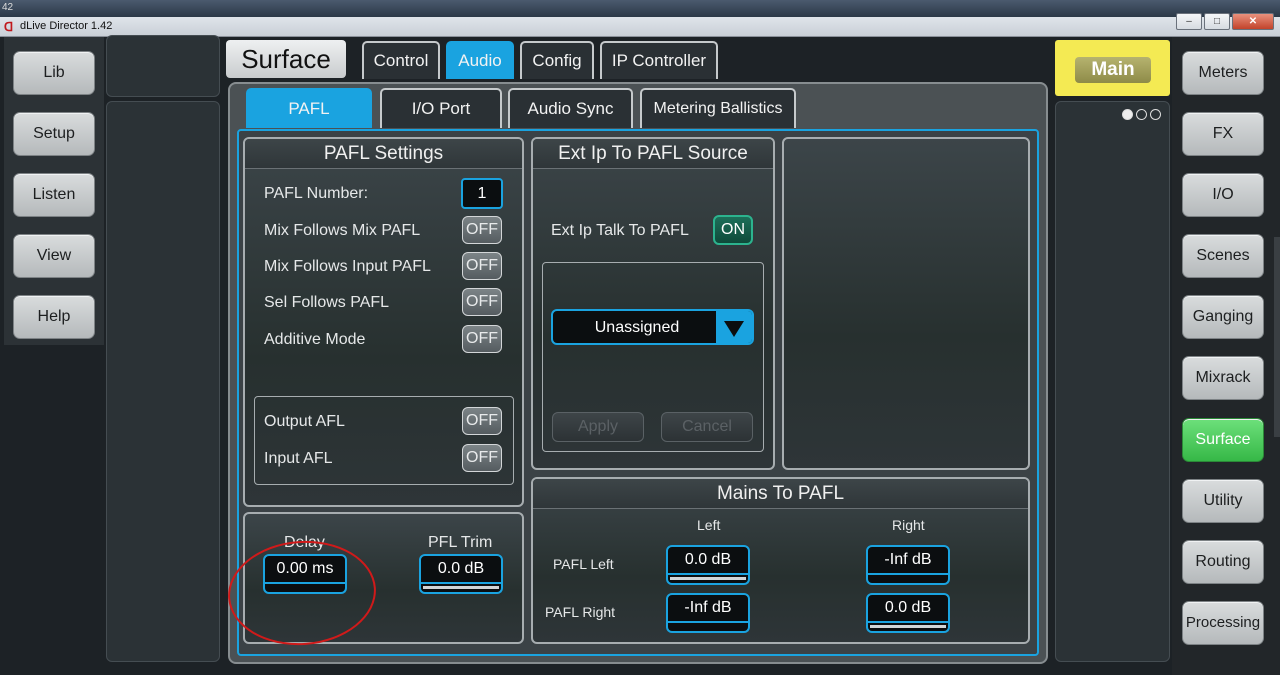 This screenshot has width=1280, height=675. Describe the element at coordinates (482, 266) in the screenshot. I see `mix-follows-input-pafl-toggle: OFF` at that location.